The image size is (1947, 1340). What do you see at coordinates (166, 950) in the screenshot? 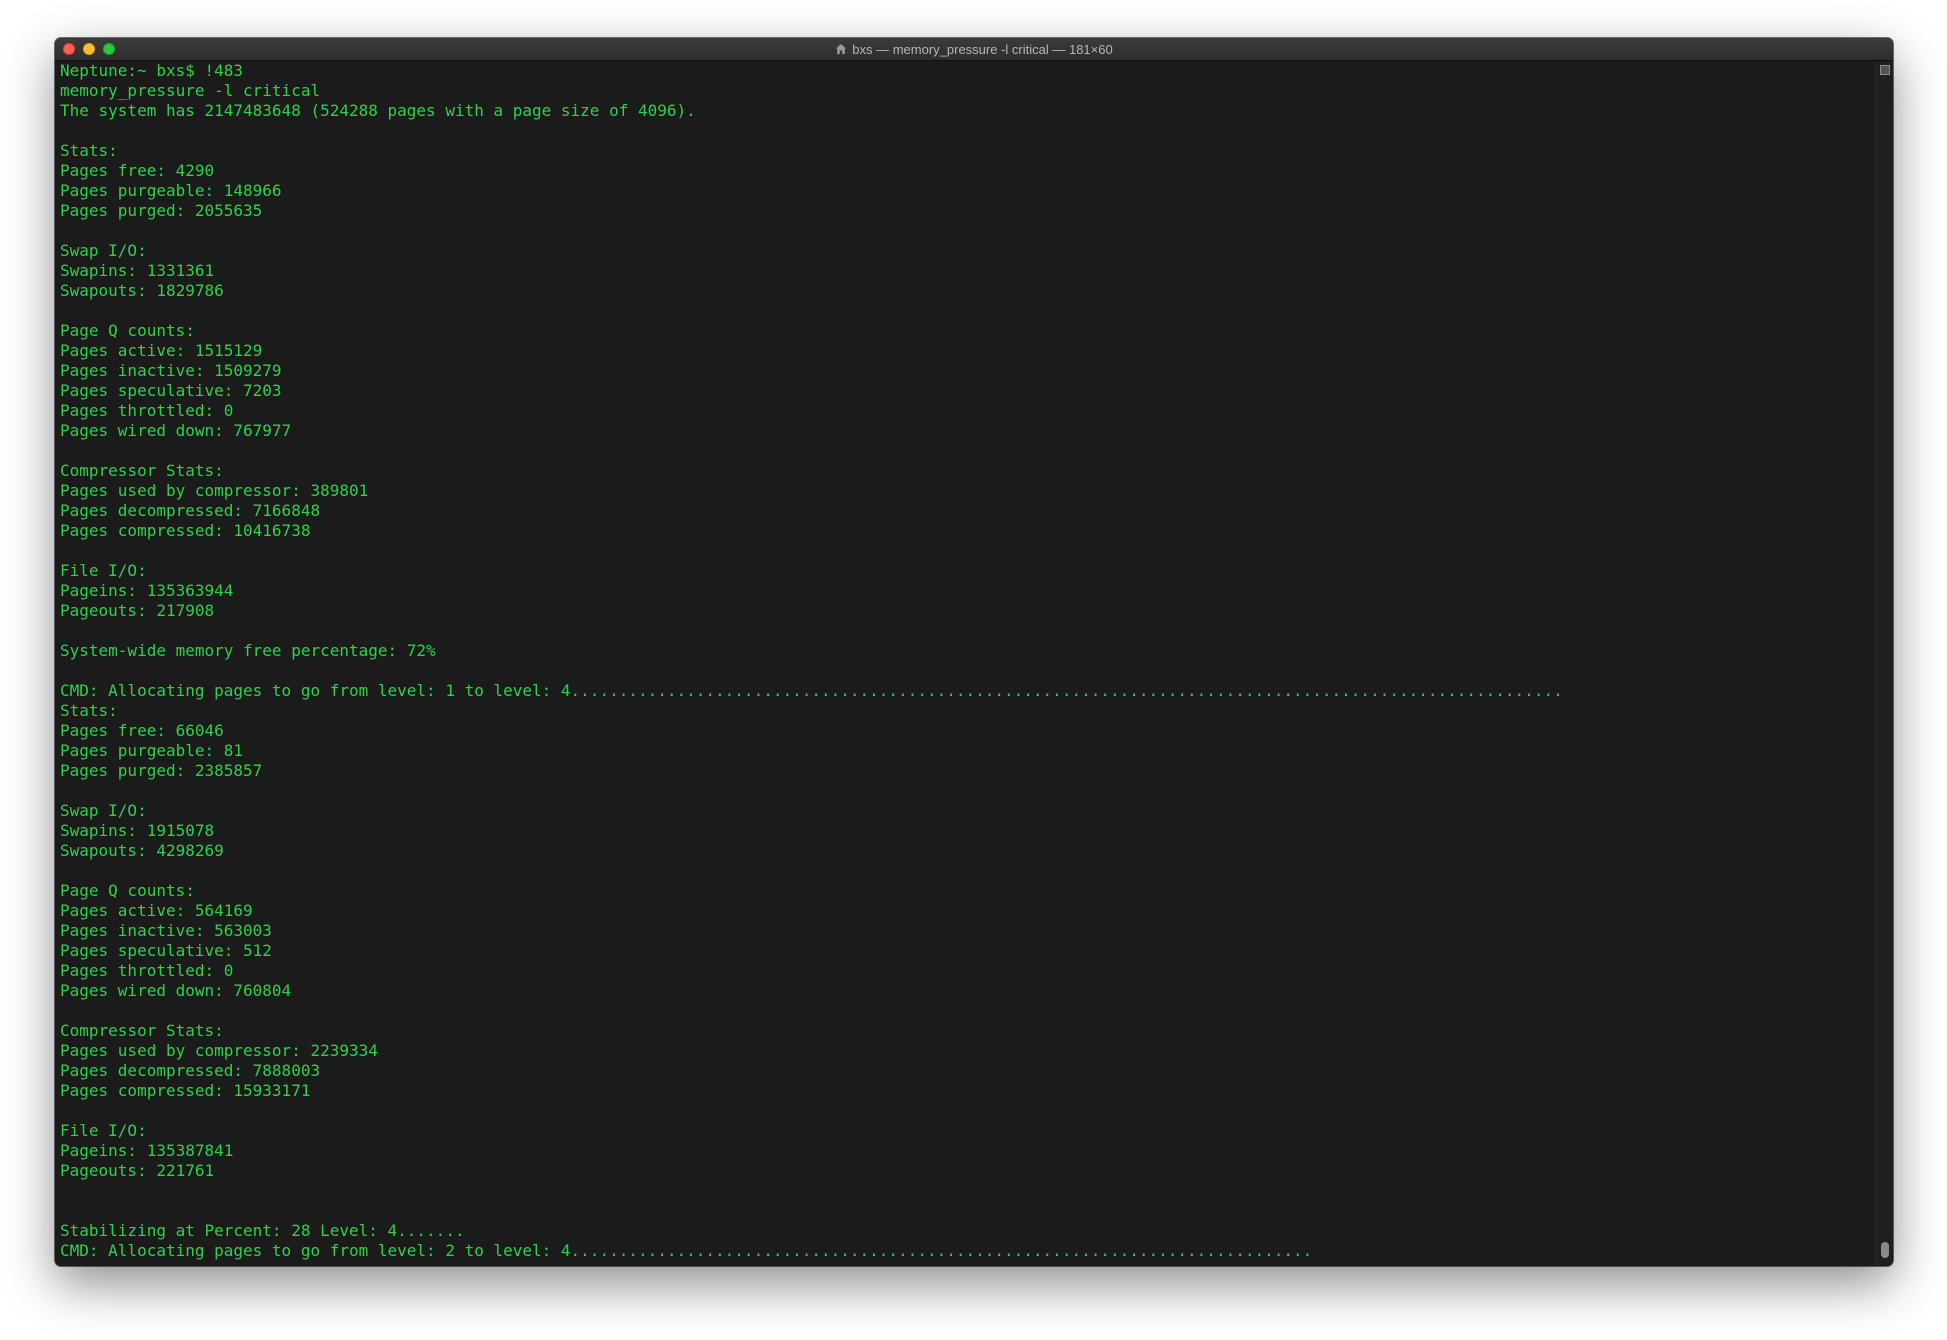
I see `terminal-line: Pages speculative: 512` at bounding box center [166, 950].